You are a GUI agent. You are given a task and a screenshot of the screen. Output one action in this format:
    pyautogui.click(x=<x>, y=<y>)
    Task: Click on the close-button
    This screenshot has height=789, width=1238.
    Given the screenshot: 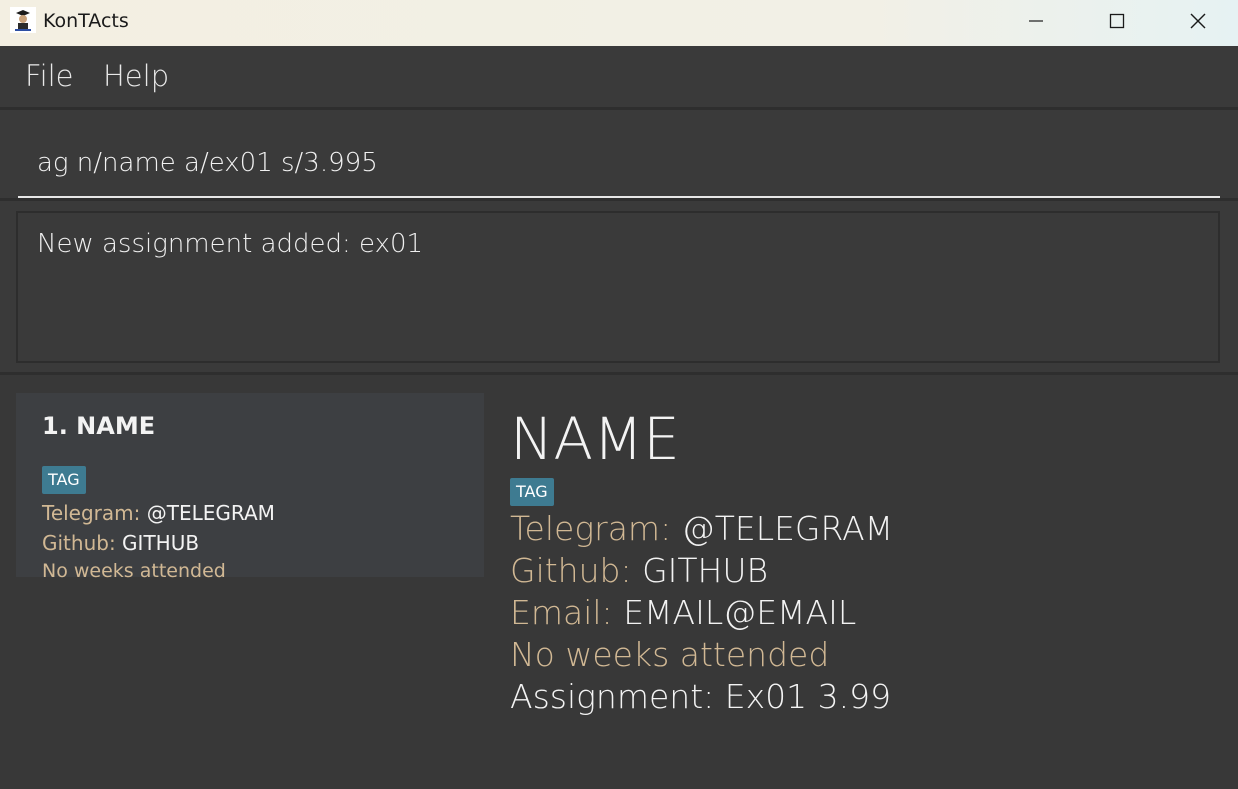 What is the action you would take?
    pyautogui.click(x=1198, y=21)
    